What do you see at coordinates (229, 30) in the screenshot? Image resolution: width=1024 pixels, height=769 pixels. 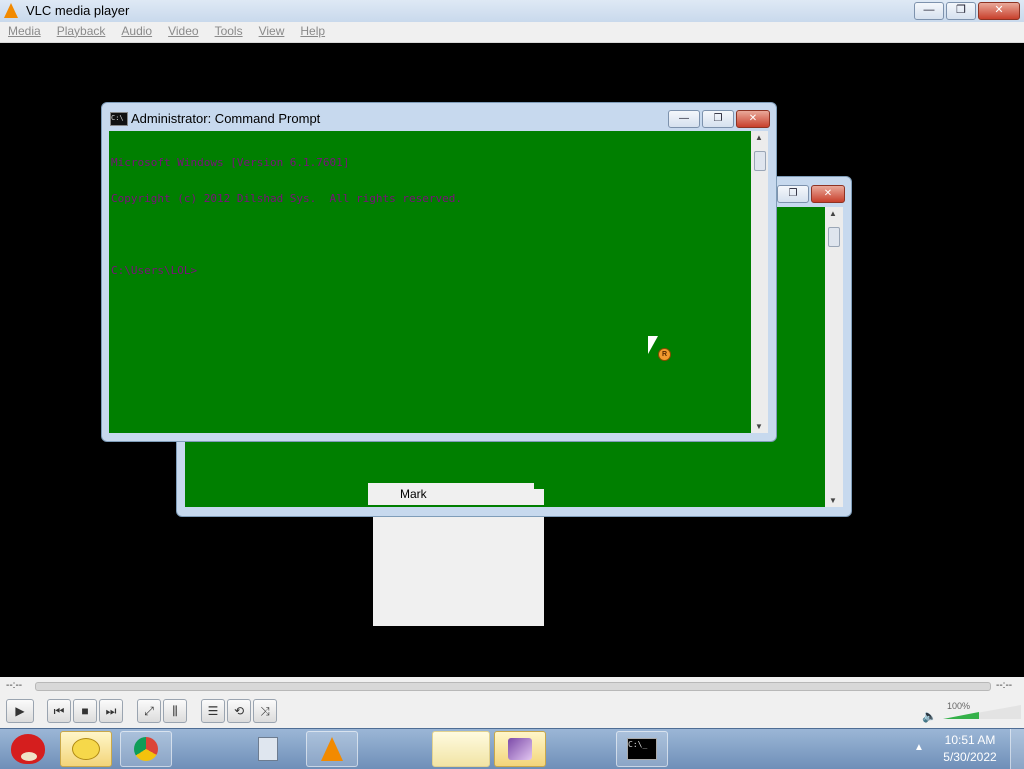 I see `menu-tools: Tools` at bounding box center [229, 30].